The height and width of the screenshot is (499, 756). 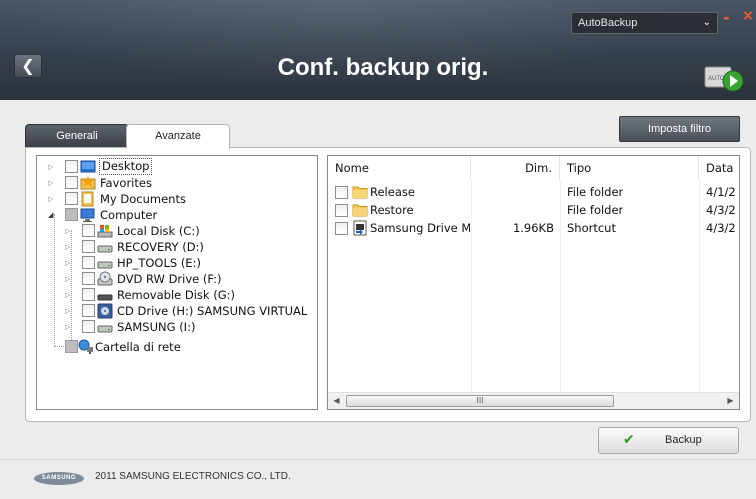 I want to click on mode-select: AutoBackup ⌄, so click(x=644, y=23).